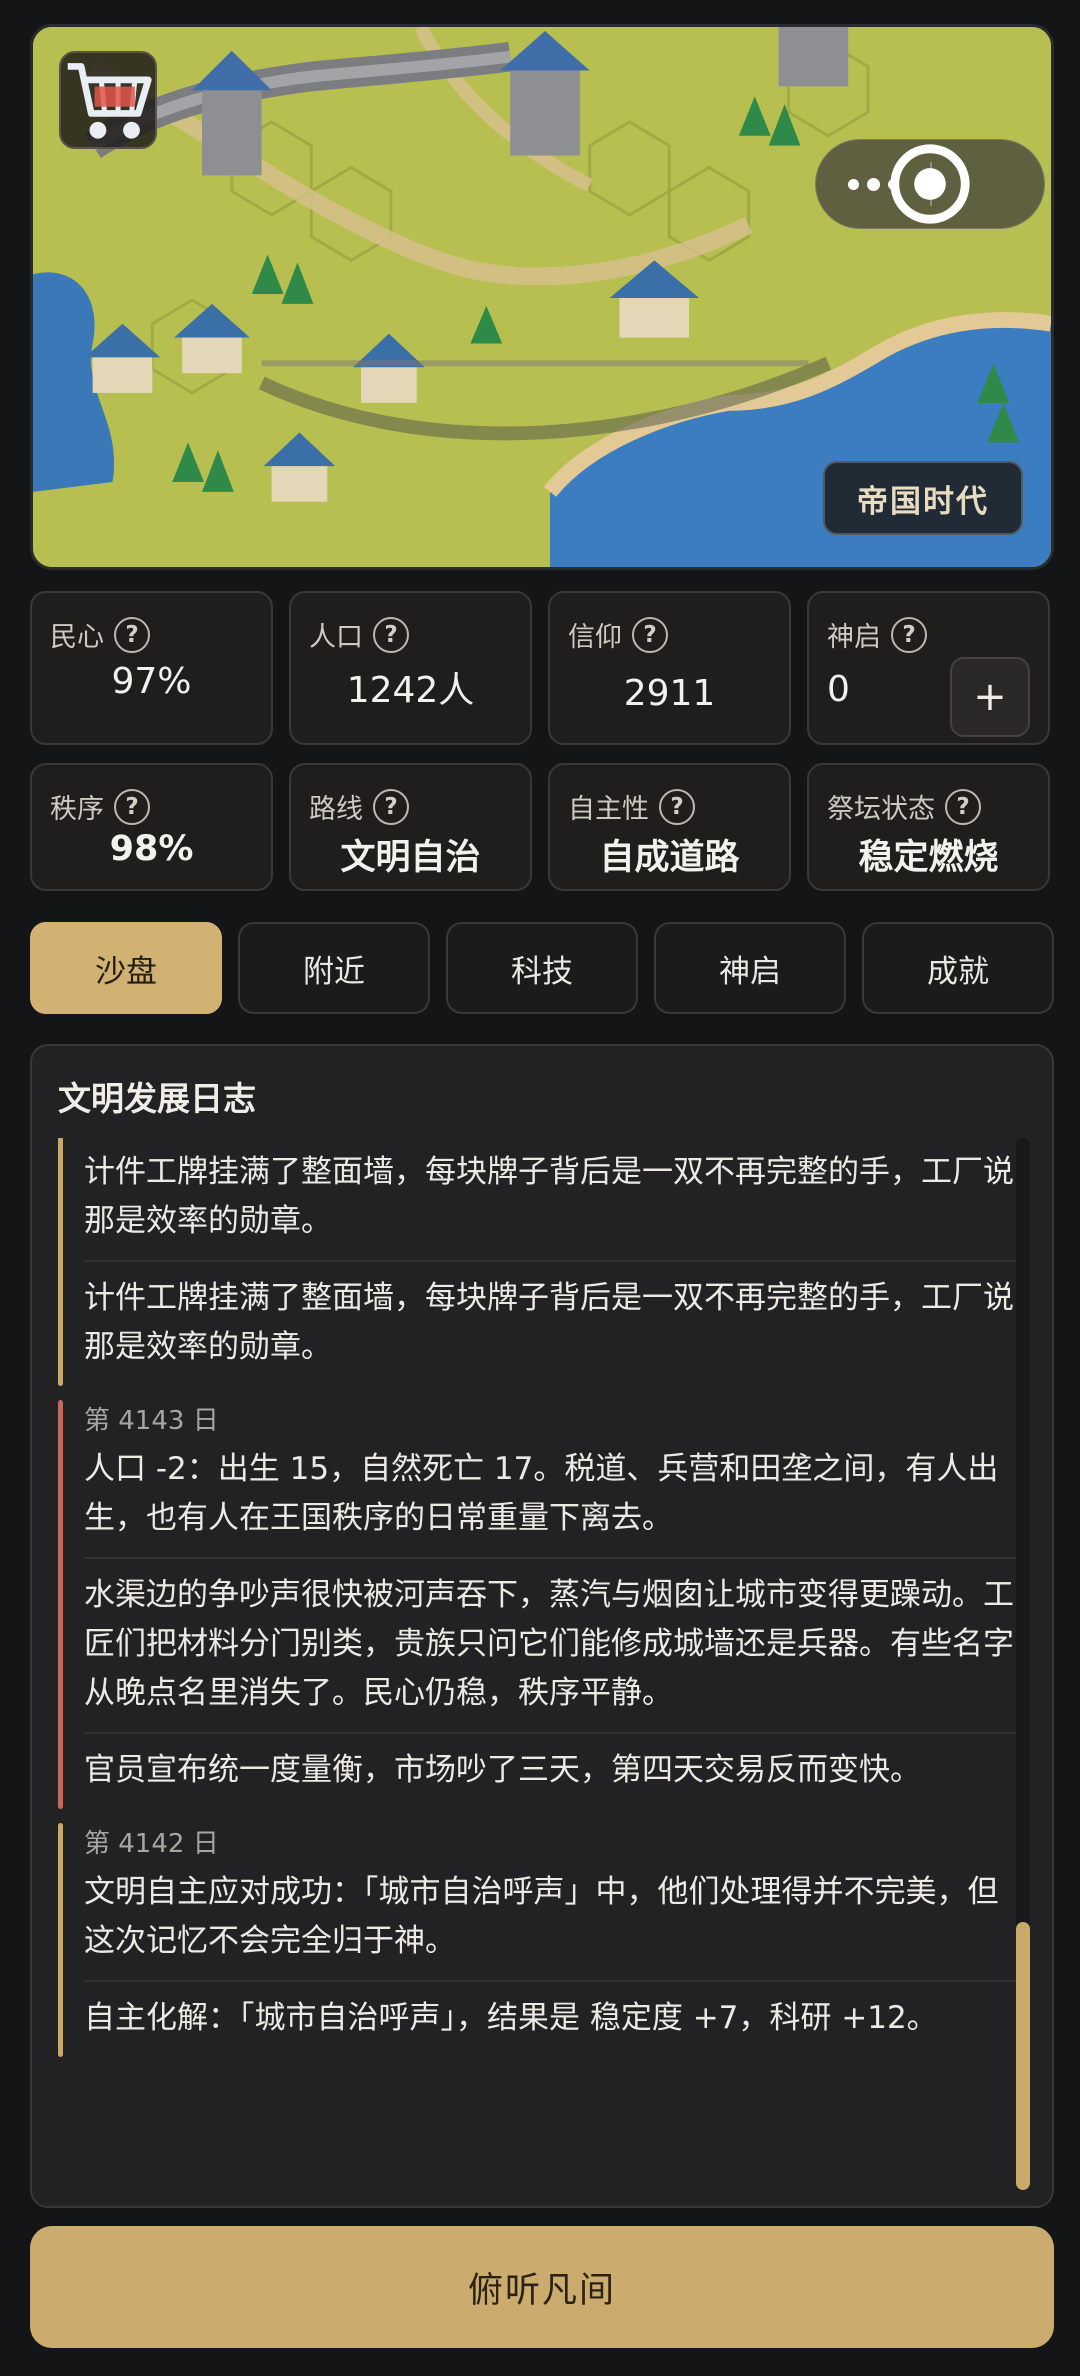 This screenshot has width=1080, height=2376. I want to click on tab-revelation: 神启, so click(750, 968).